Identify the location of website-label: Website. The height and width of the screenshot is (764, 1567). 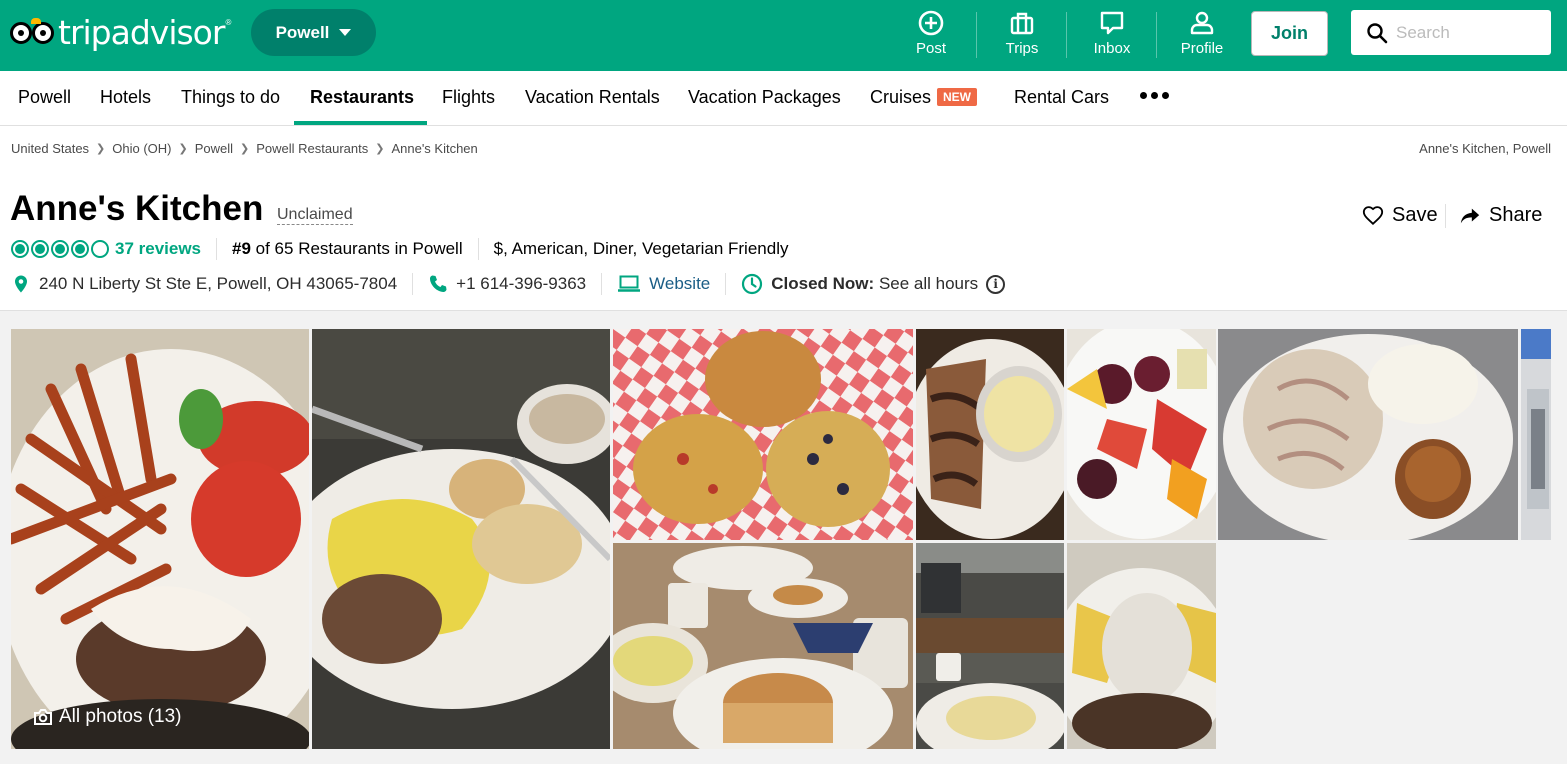
(680, 283).